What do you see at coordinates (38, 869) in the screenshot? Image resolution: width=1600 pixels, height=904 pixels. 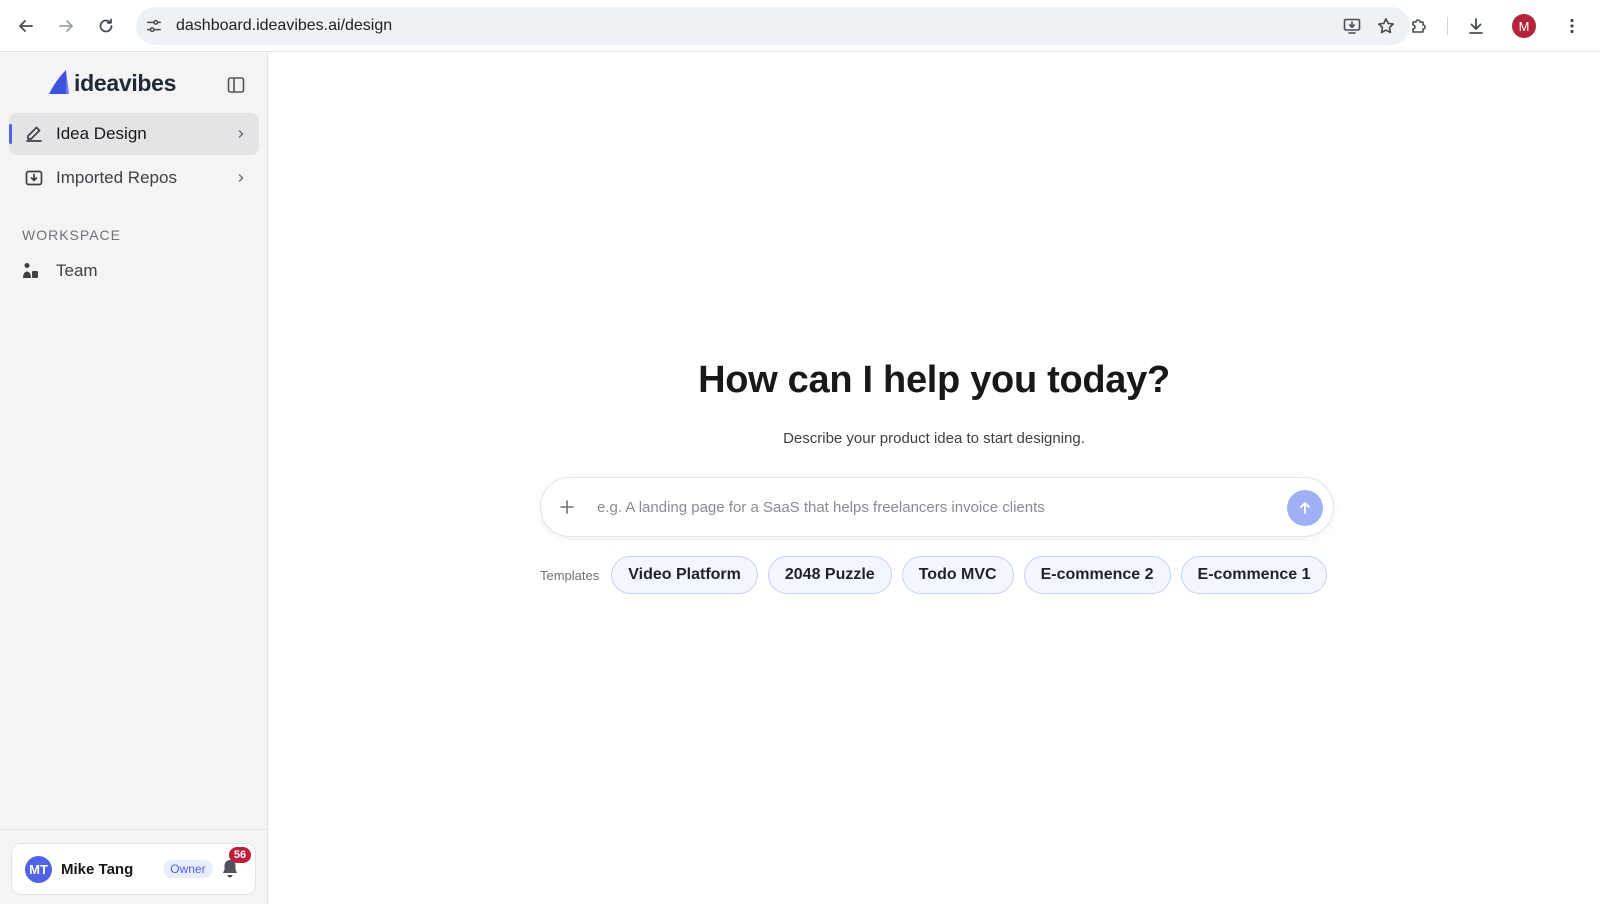 I see `avatar: MT` at bounding box center [38, 869].